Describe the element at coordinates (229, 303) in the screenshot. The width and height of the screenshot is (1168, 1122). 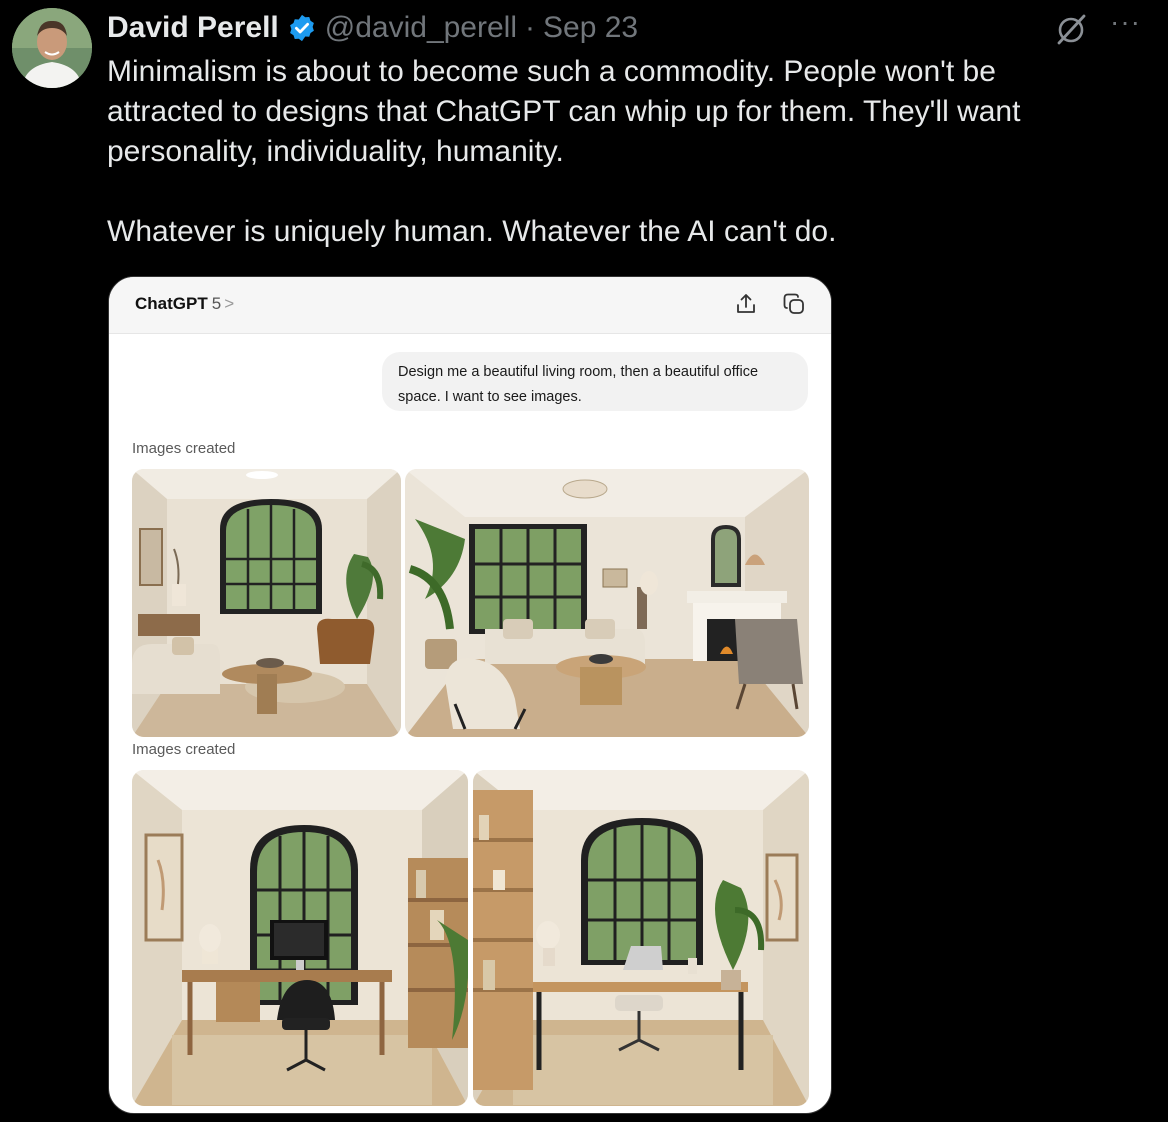
I see `chevron-right-icon: >` at that location.